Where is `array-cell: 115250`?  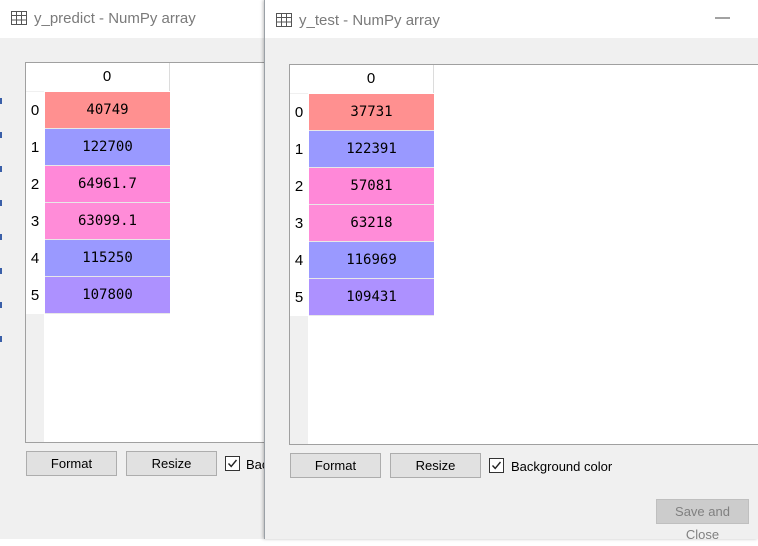
array-cell: 115250 is located at coordinates (107, 258).